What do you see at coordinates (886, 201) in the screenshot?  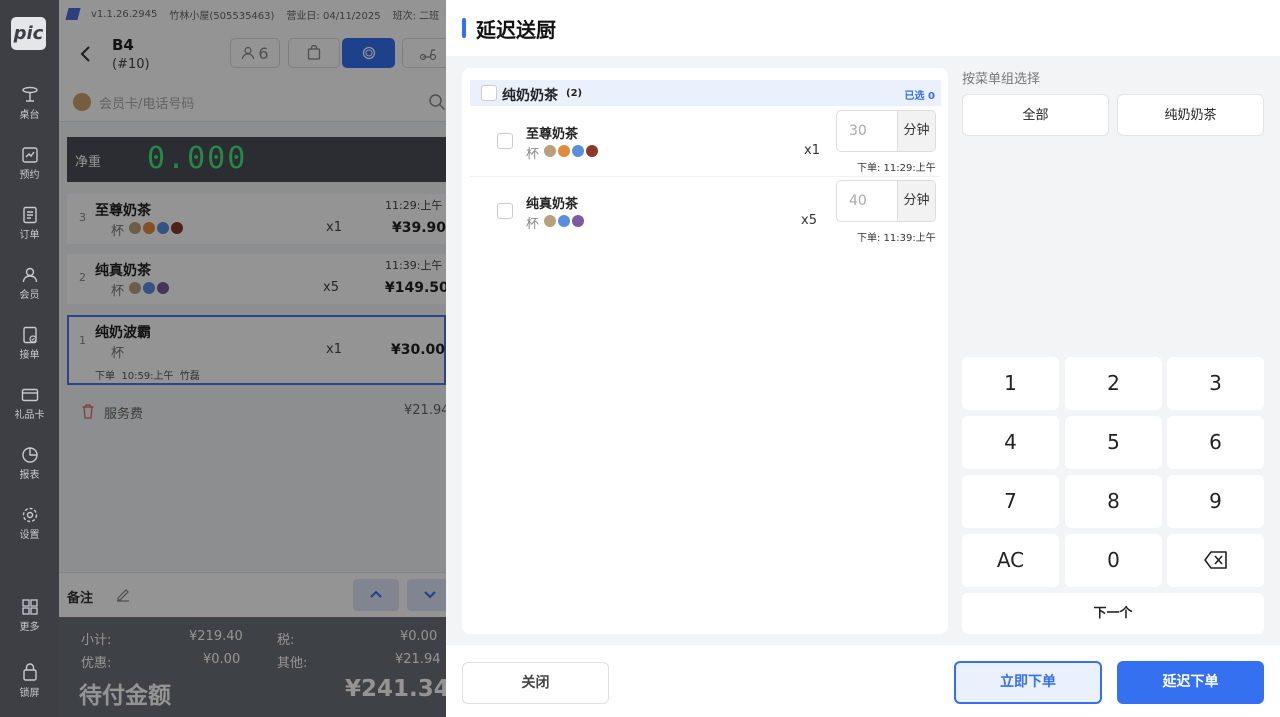 I see `delay-minutes-input: 40 分钟` at bounding box center [886, 201].